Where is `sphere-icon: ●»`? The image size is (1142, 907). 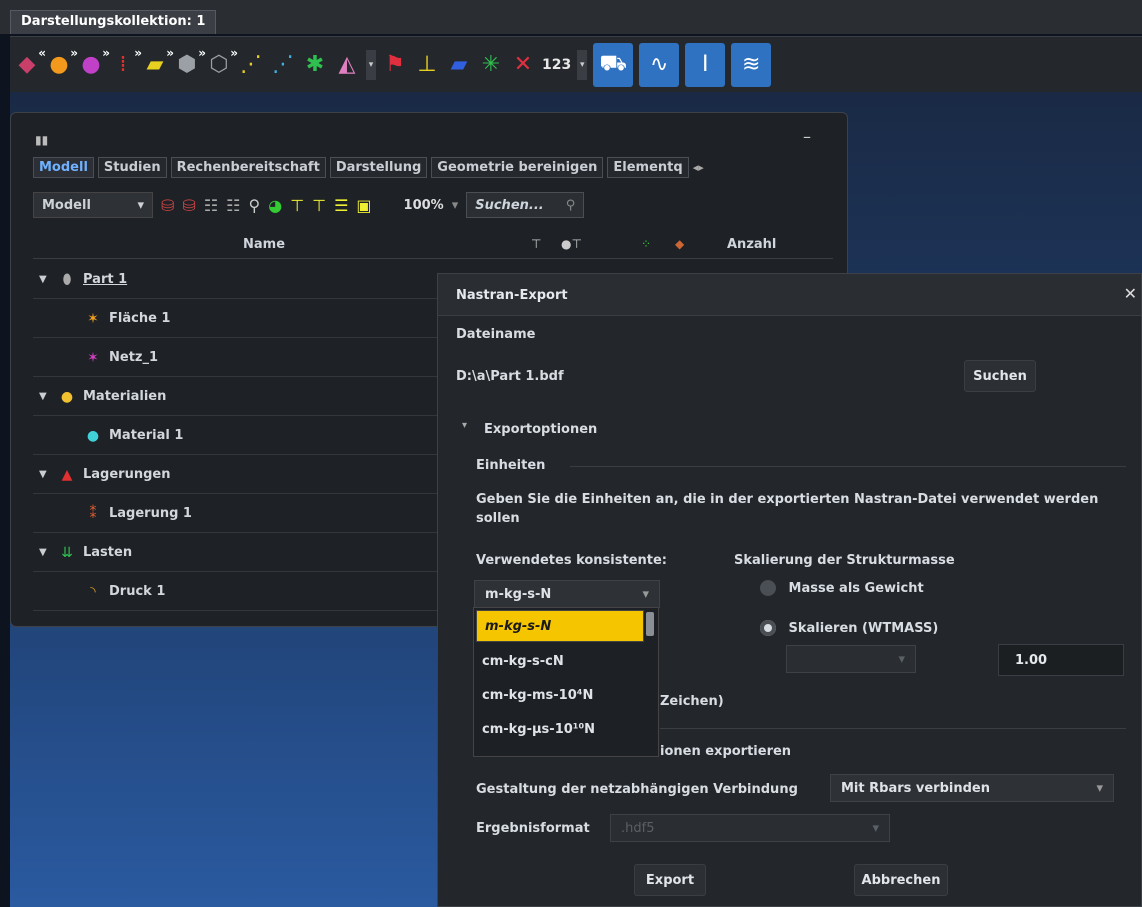 sphere-icon: ●» is located at coordinates (62, 63).